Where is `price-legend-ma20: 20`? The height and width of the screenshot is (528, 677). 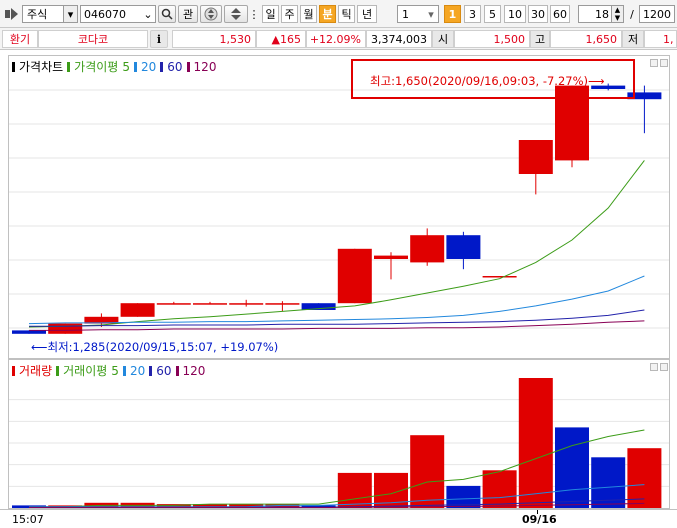
price-legend-ma20: 20 is located at coordinates (148, 66).